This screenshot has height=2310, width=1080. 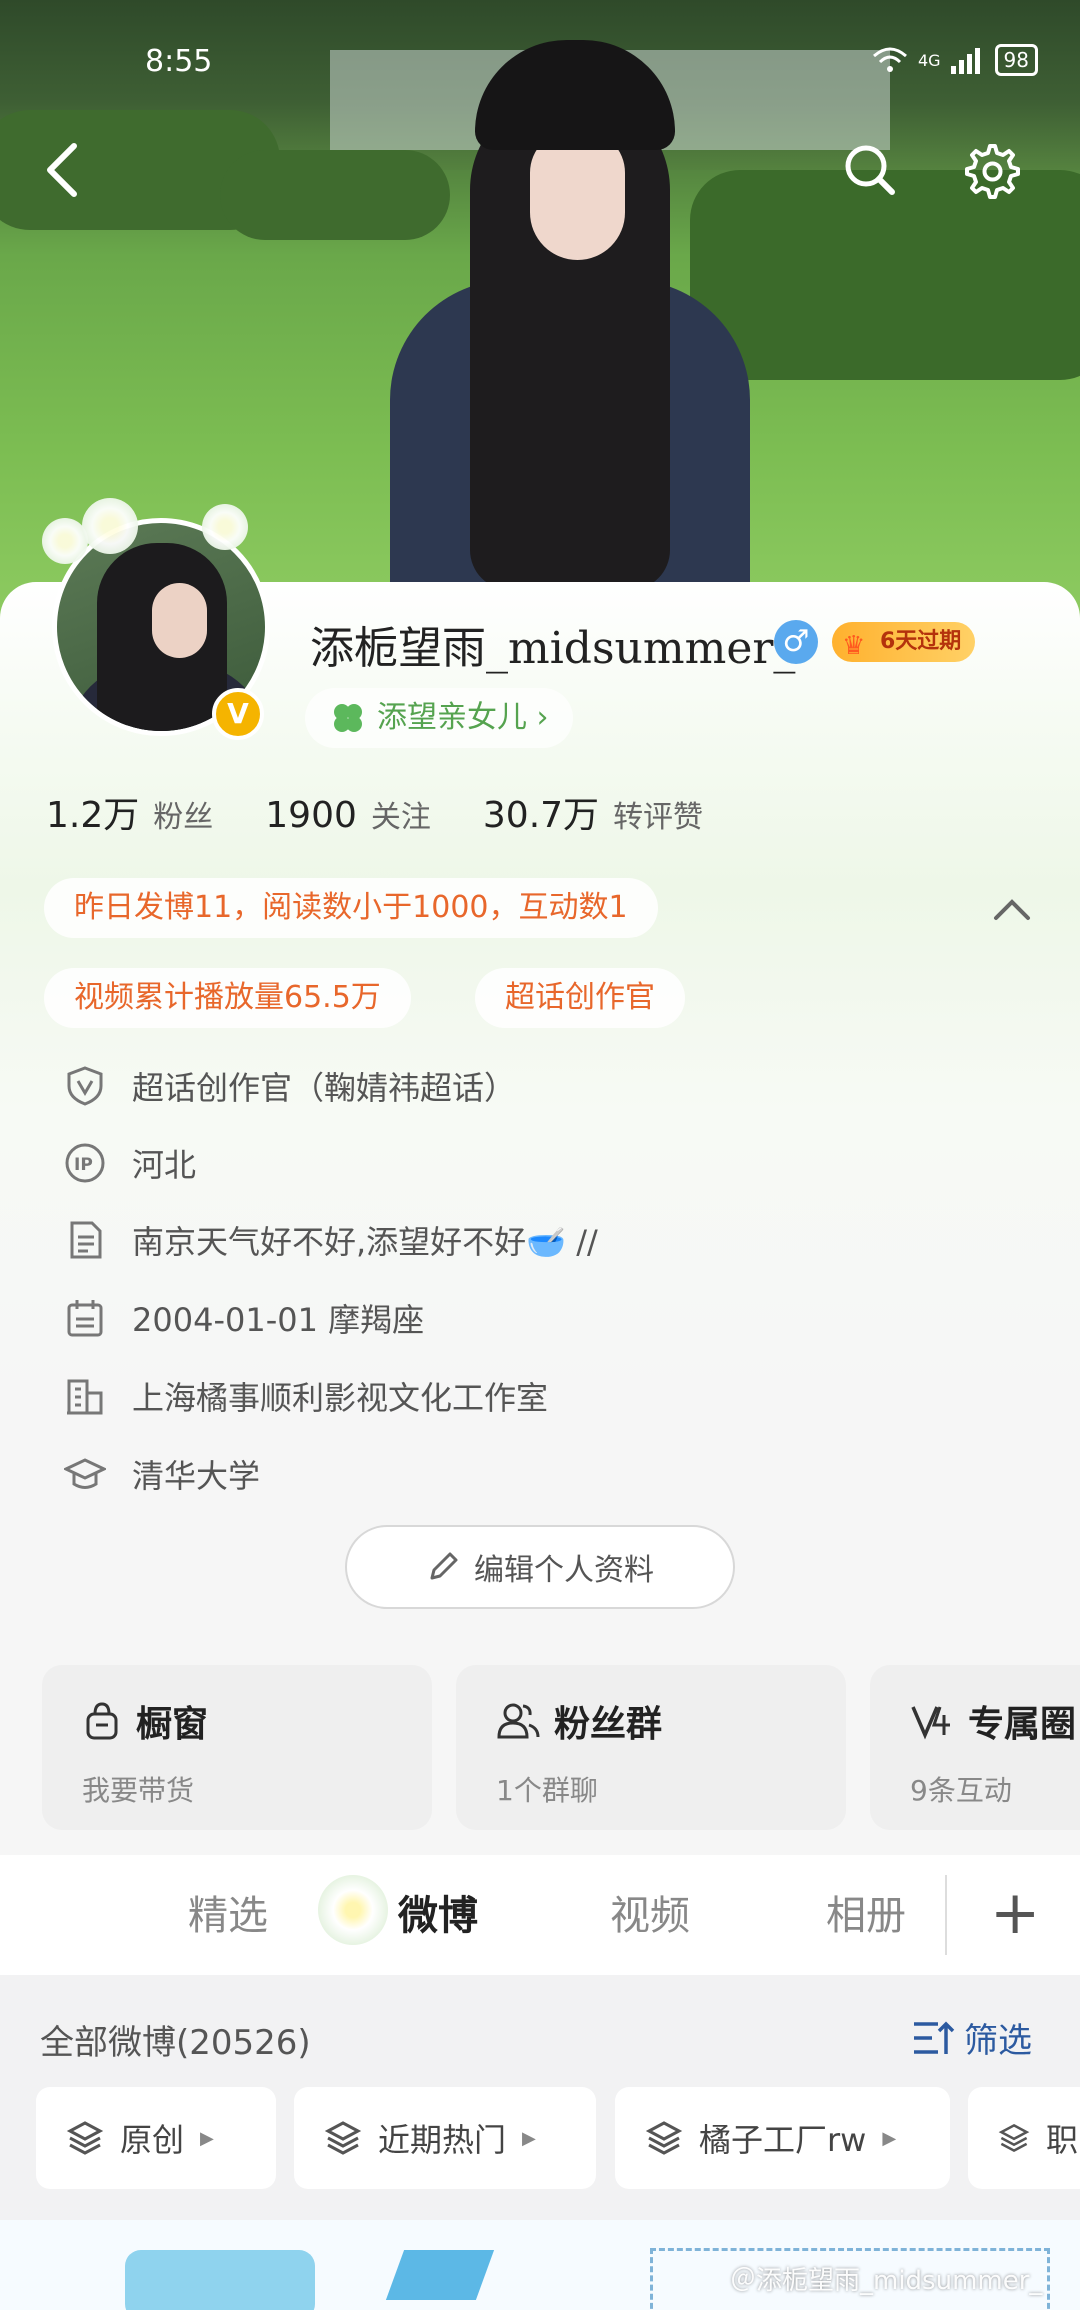 What do you see at coordinates (164, 1165) in the screenshot?
I see `info-text: 河北` at bounding box center [164, 1165].